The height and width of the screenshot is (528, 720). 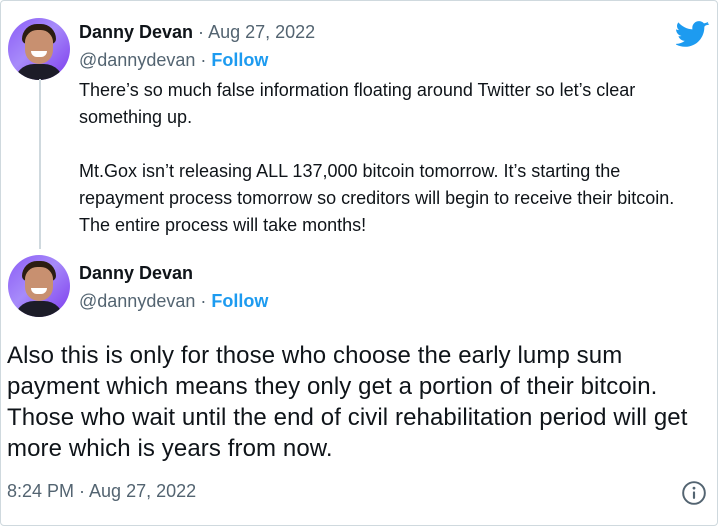 What do you see at coordinates (261, 32) in the screenshot?
I see `tweet-date: Aug 27, 2022` at bounding box center [261, 32].